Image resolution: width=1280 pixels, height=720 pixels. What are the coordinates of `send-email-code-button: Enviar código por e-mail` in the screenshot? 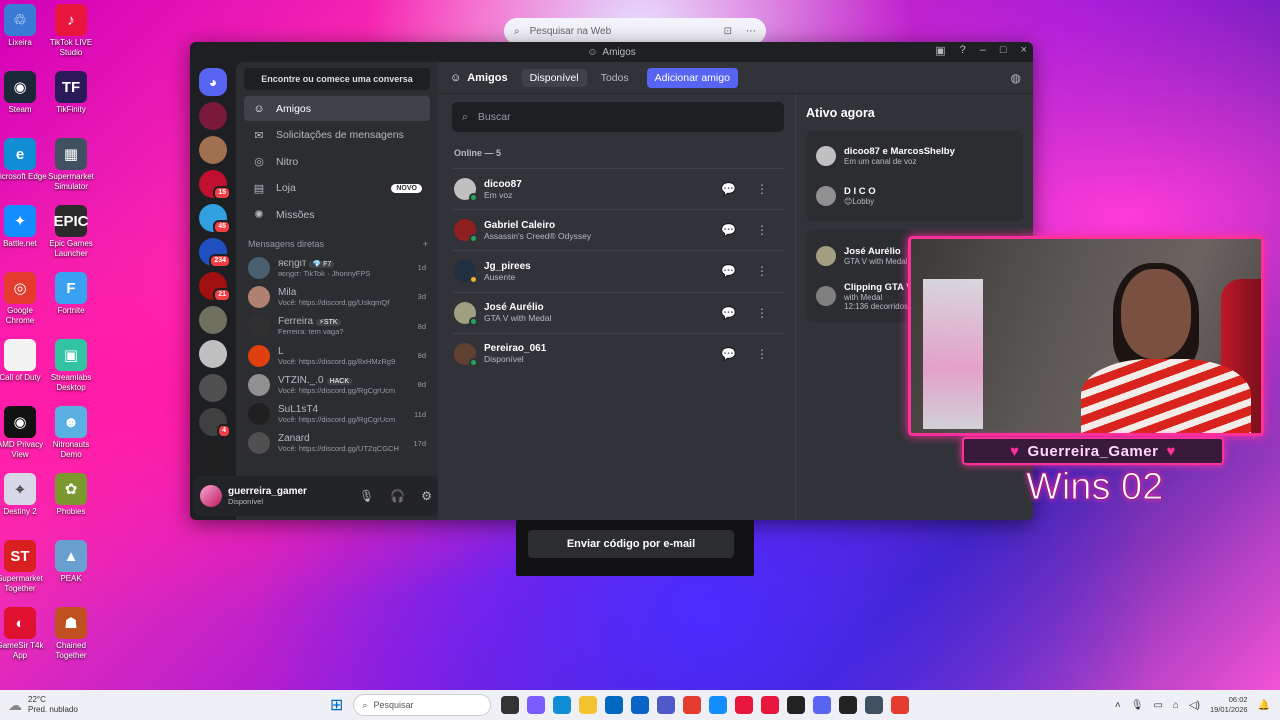 It's located at (631, 544).